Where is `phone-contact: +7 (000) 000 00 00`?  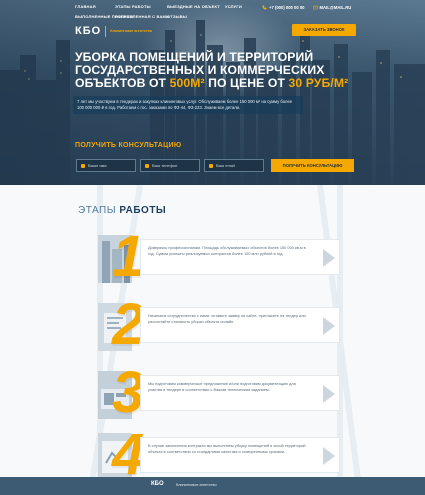 phone-contact: +7 (000) 000 00 00 is located at coordinates (283, 7).